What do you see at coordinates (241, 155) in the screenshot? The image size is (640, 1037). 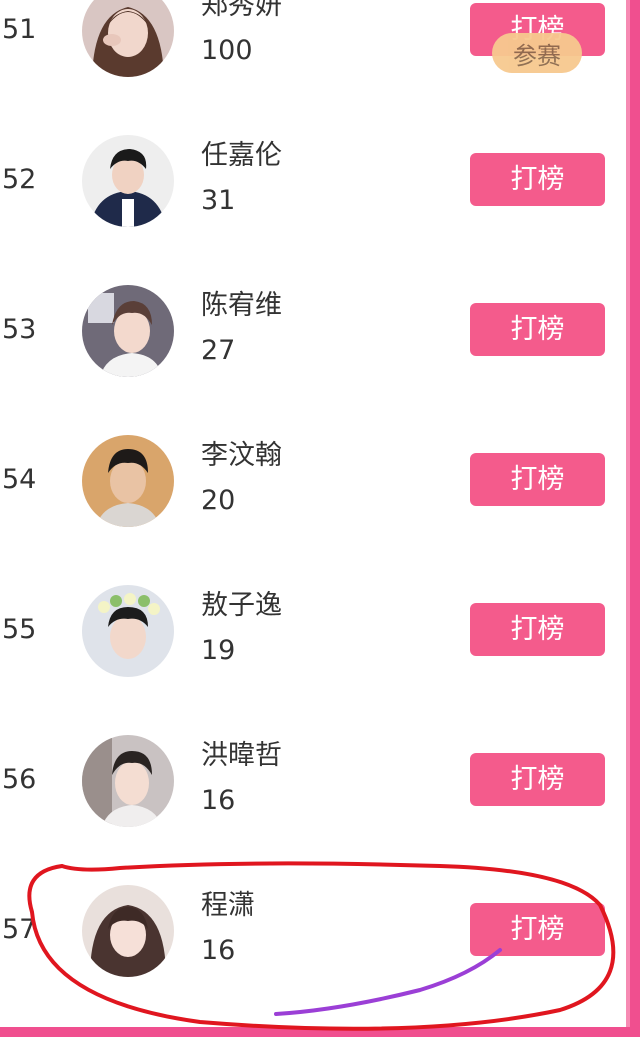 I see `contestant-name: 任嘉伦` at bounding box center [241, 155].